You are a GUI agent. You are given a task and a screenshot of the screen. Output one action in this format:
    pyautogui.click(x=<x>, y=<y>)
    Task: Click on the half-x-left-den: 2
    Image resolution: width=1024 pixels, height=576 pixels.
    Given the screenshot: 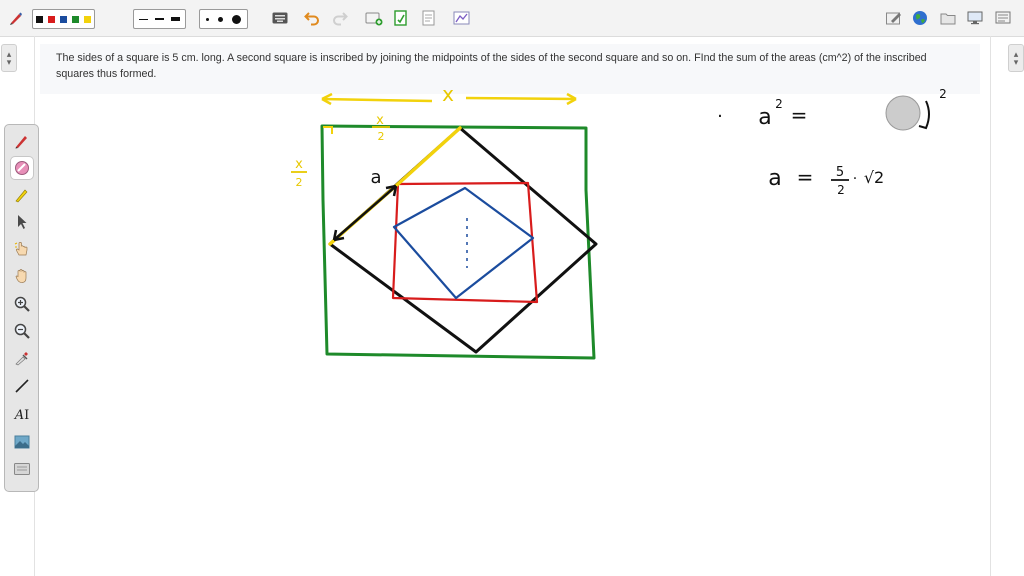 What is the action you would take?
    pyautogui.click(x=299, y=182)
    